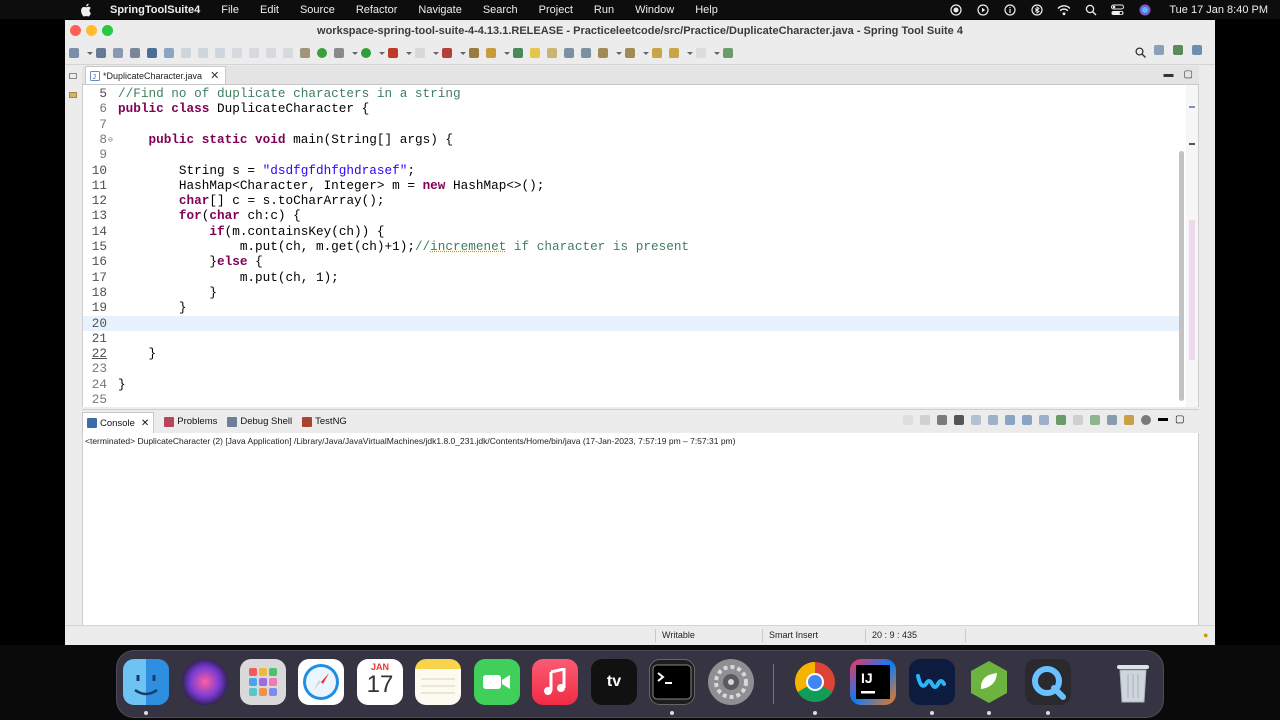 The height and width of the screenshot is (720, 1280). I want to click on external-tools-icon, so click(420, 52).